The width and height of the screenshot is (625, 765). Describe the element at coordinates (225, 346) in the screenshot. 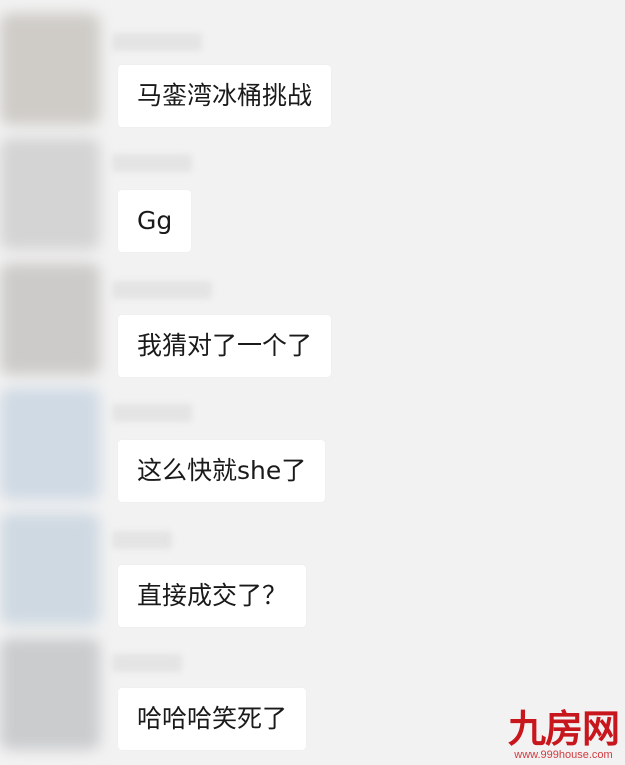

I see `message-bubble: 我猜对了一个了` at that location.